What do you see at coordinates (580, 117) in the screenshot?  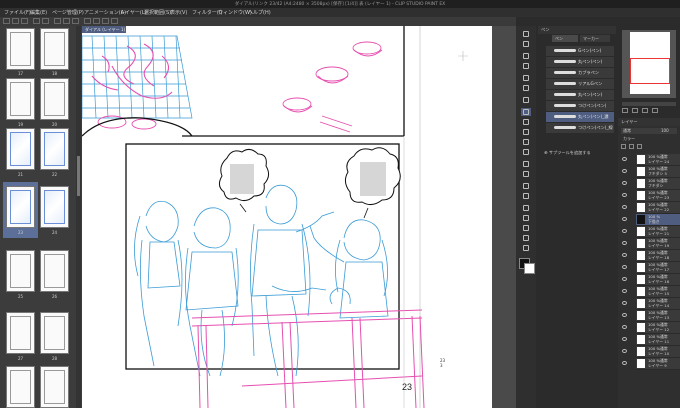 I see `brush-item-selected: 丸ペン(ペン)_濃` at bounding box center [580, 117].